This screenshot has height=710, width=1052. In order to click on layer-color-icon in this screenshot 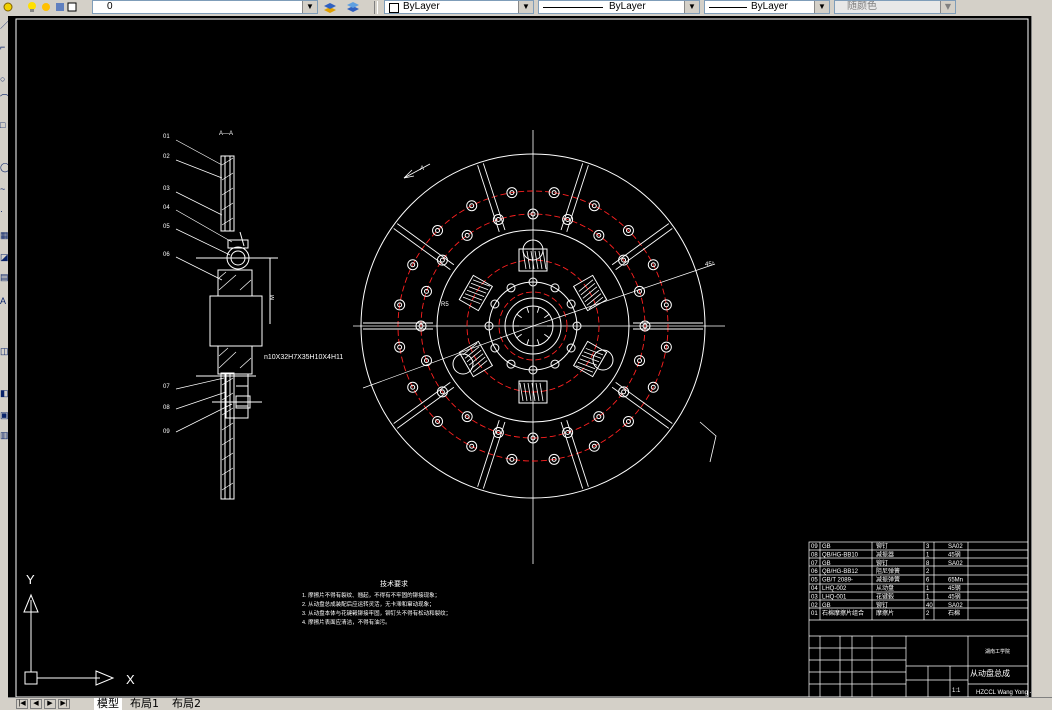, I will do `click(72, 7)`.